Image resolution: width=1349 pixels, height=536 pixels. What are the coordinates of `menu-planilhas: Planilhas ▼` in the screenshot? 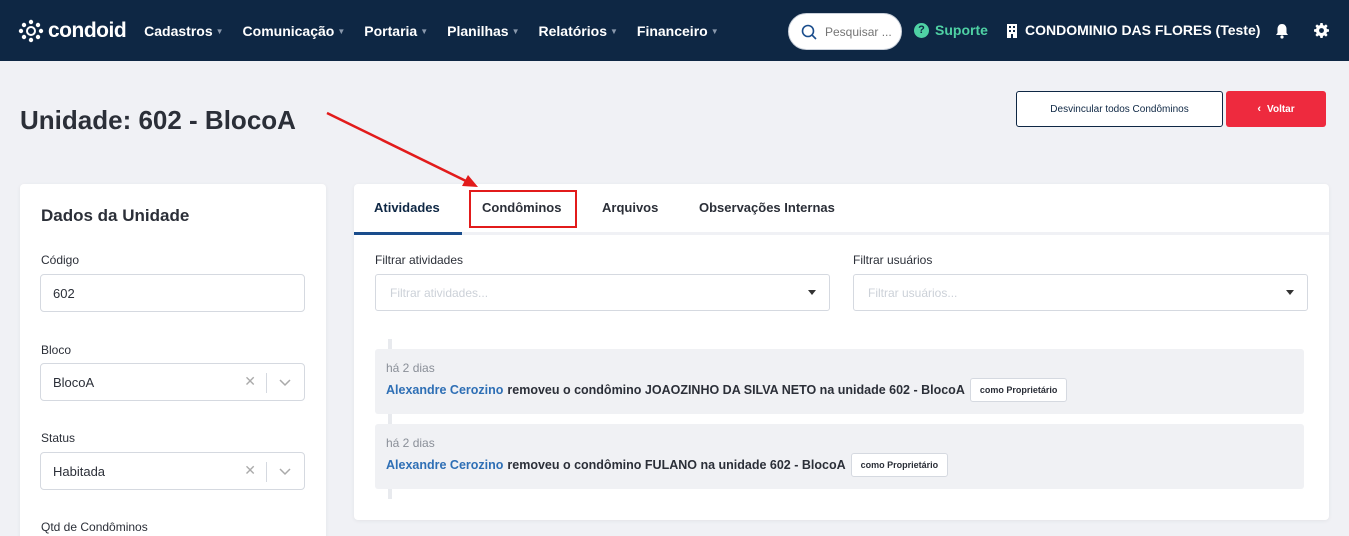 It's located at (483, 31).